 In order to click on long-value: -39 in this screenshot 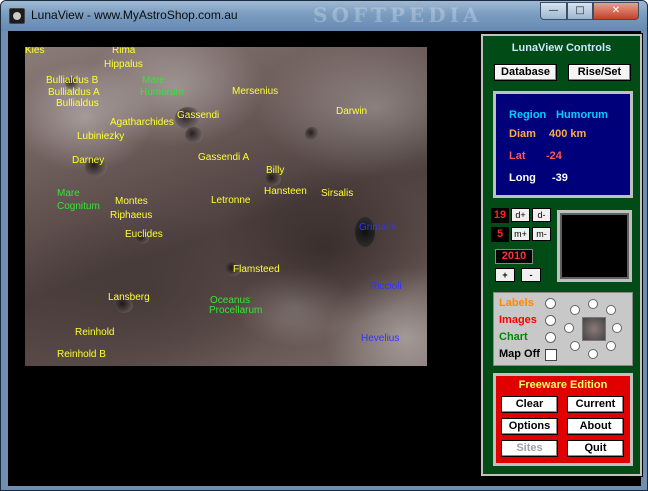, I will do `click(560, 178)`.